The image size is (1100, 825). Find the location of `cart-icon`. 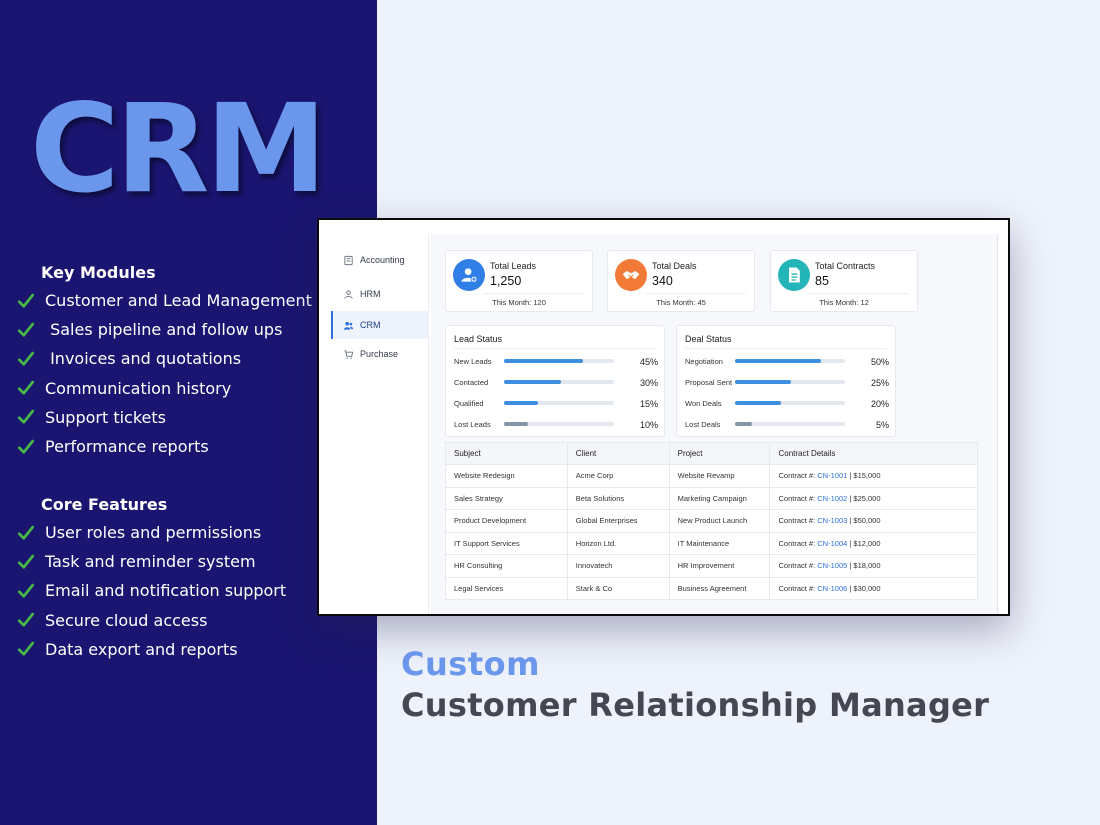

cart-icon is located at coordinates (349, 354).